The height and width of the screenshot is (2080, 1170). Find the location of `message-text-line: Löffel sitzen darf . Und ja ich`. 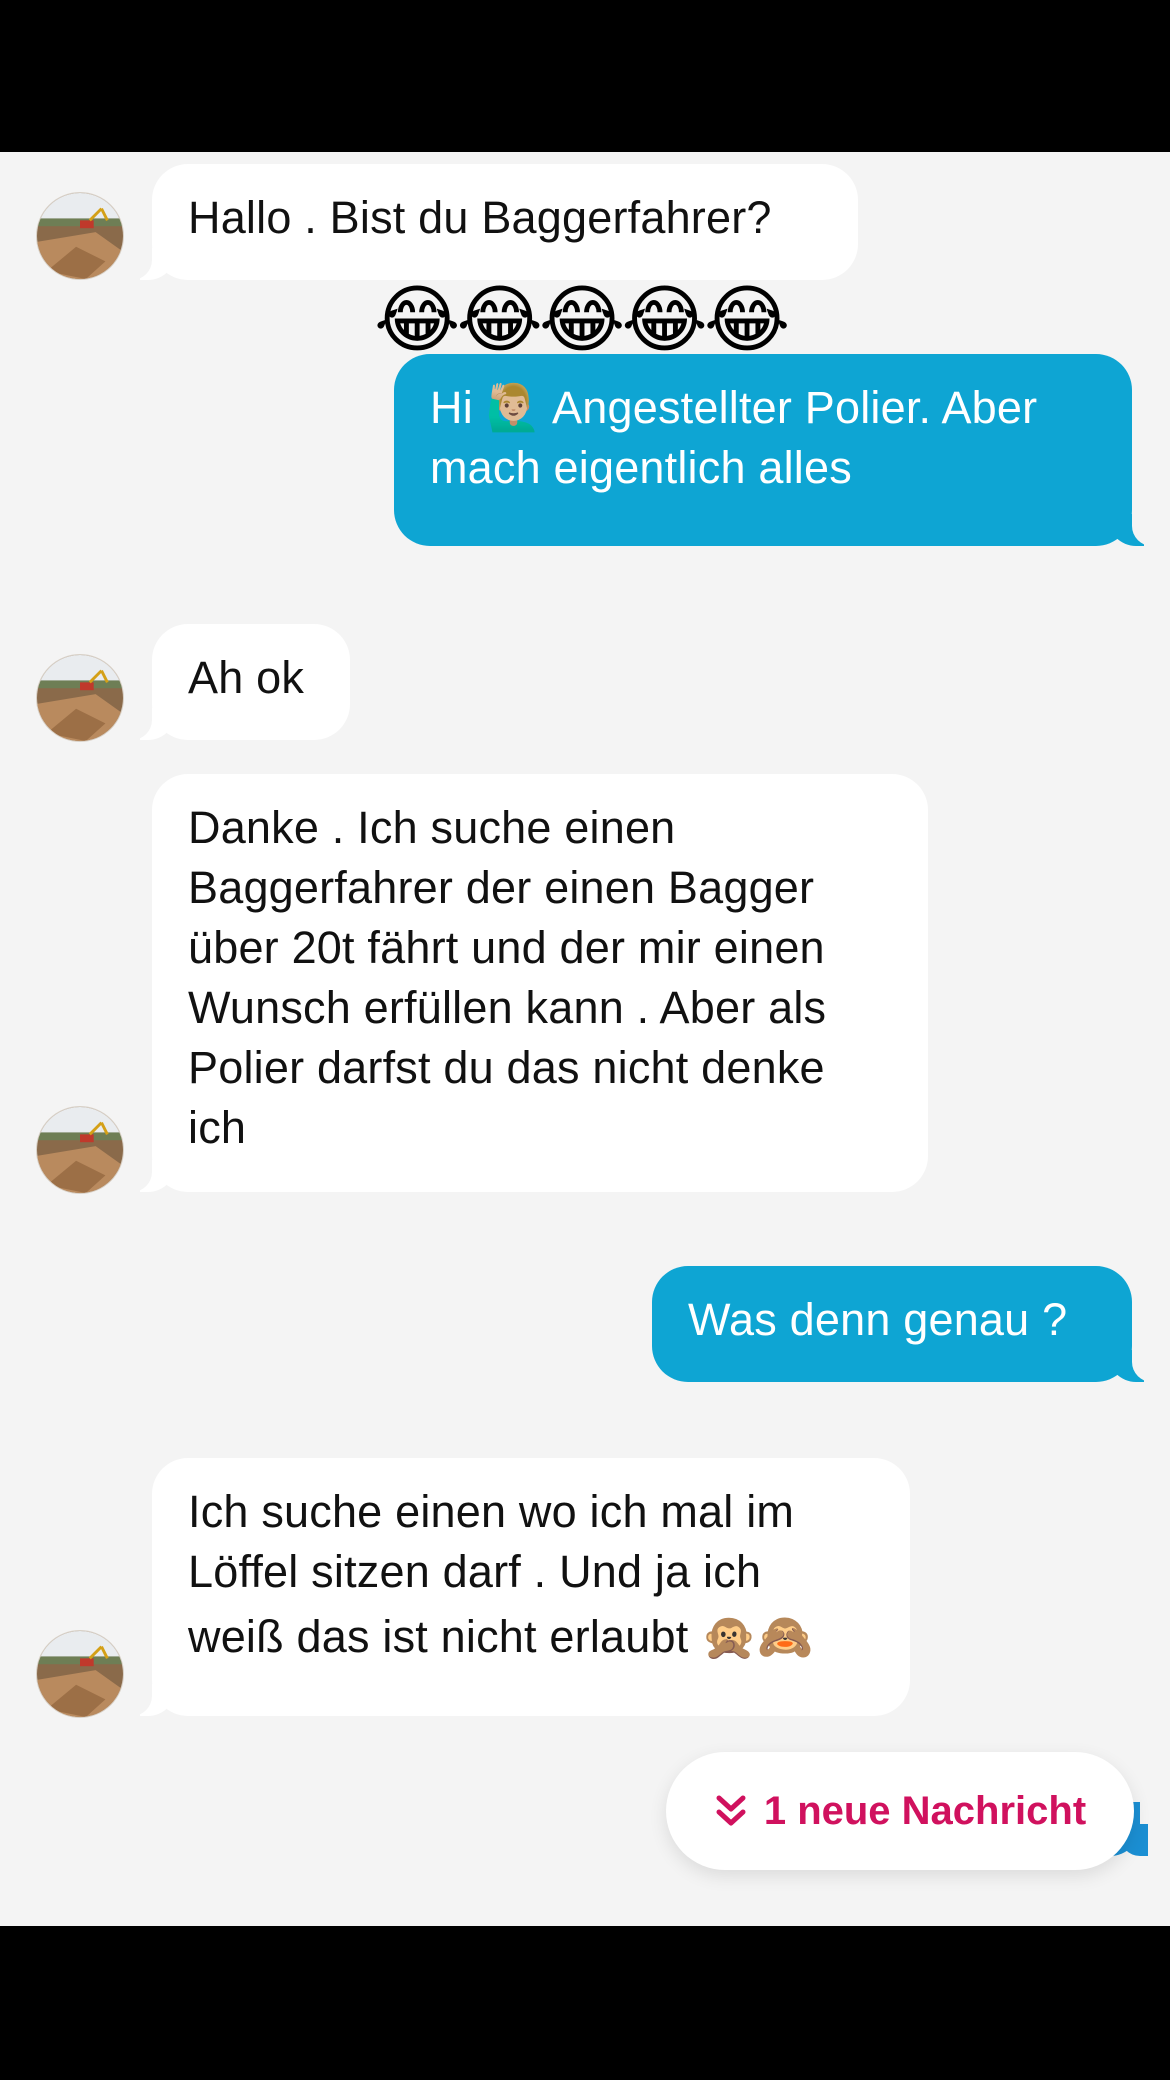

message-text-line: Löffel sitzen darf . Und ja ich is located at coordinates (475, 1571).